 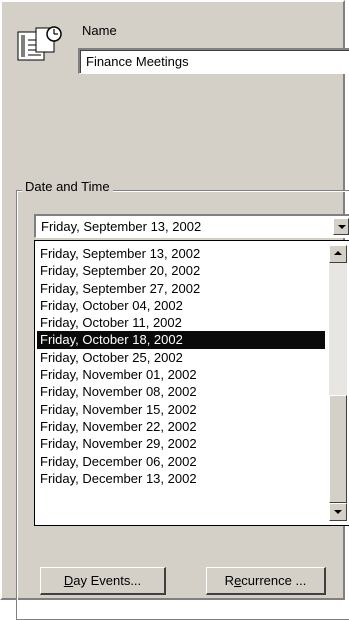 What do you see at coordinates (181, 461) in the screenshot?
I see `list-item: Friday, December 06, 2002` at bounding box center [181, 461].